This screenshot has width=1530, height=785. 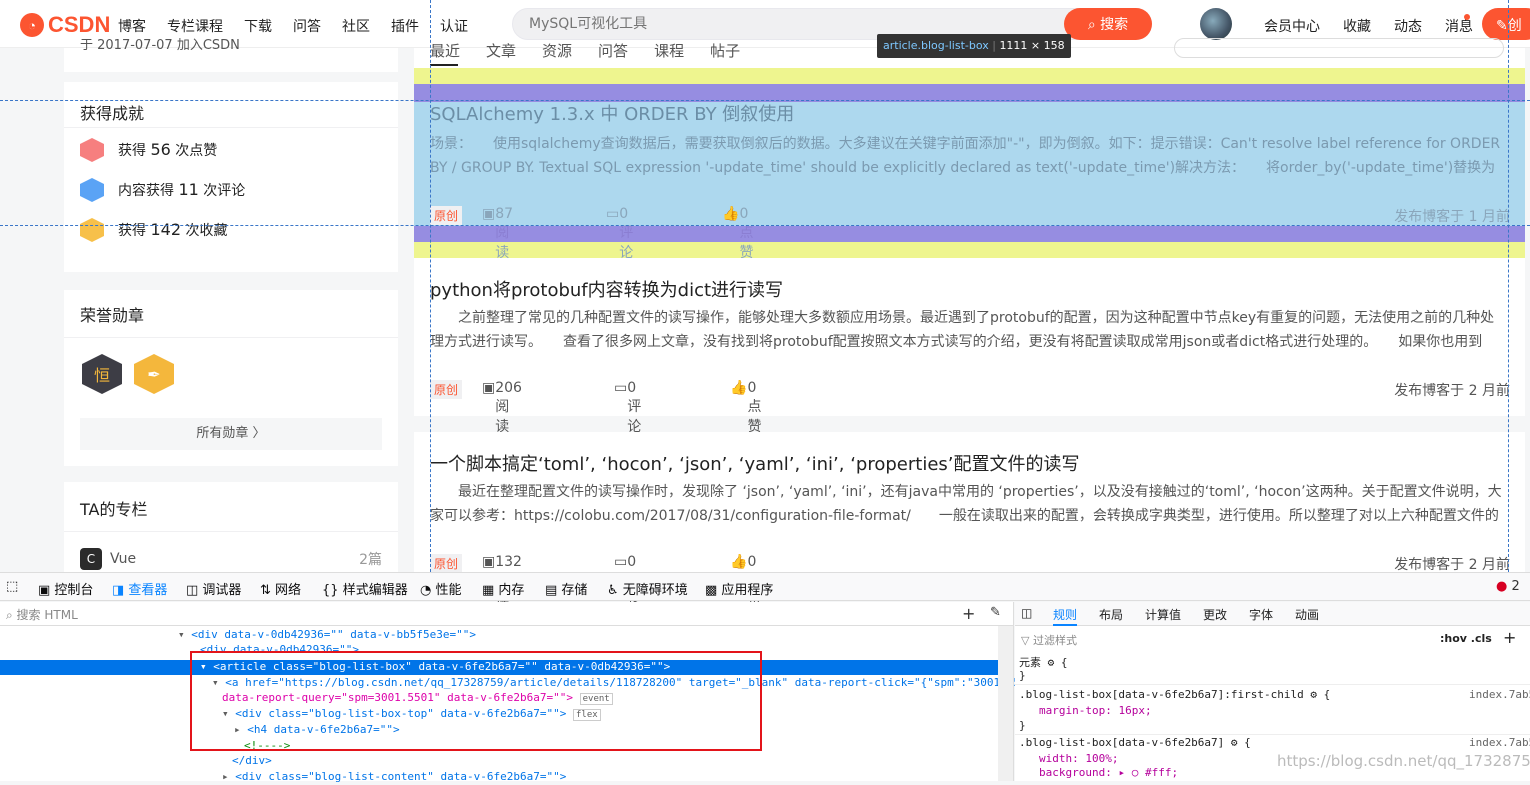 I want to click on article-title: SQLAlchemy 1.3.x 中 ORDER BY 倒叙使用, so click(x=612, y=113).